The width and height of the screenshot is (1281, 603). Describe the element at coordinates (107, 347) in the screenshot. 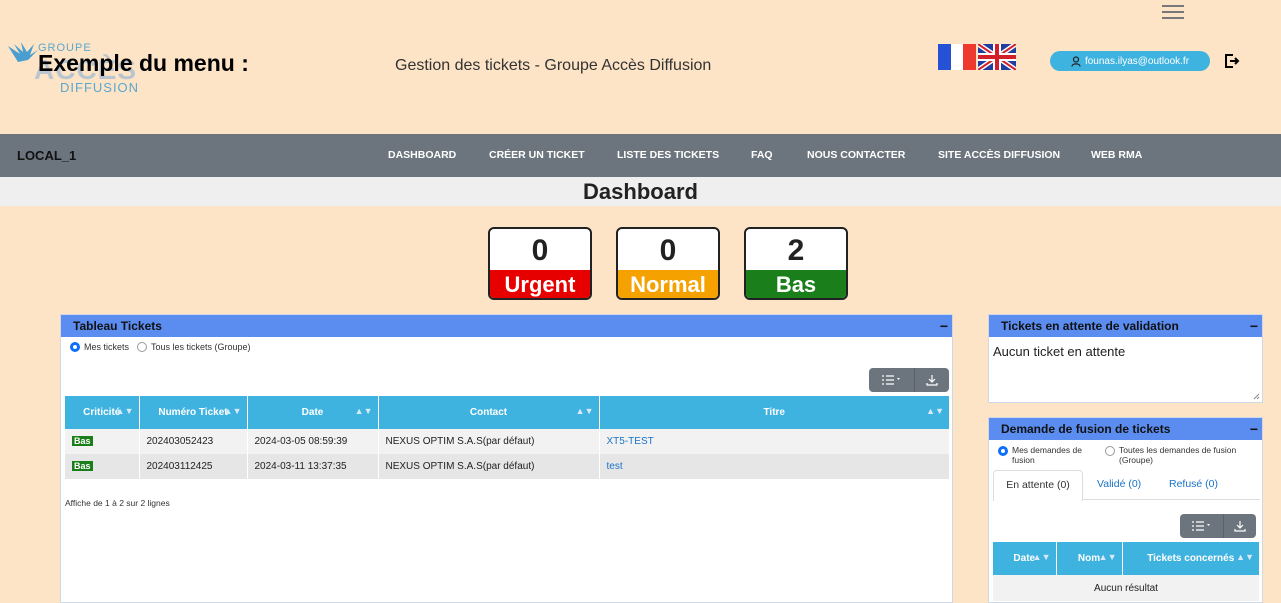

I see `filter-mine-label: Mes tickets` at that location.